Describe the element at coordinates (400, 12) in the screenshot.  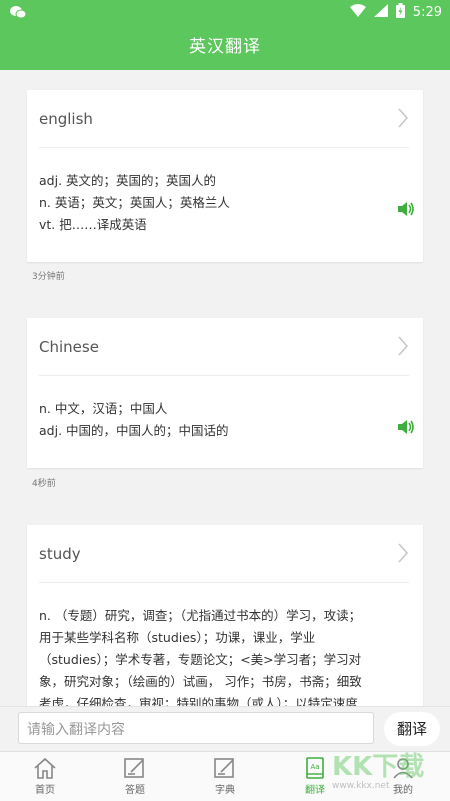
I see `battery-icon` at that location.